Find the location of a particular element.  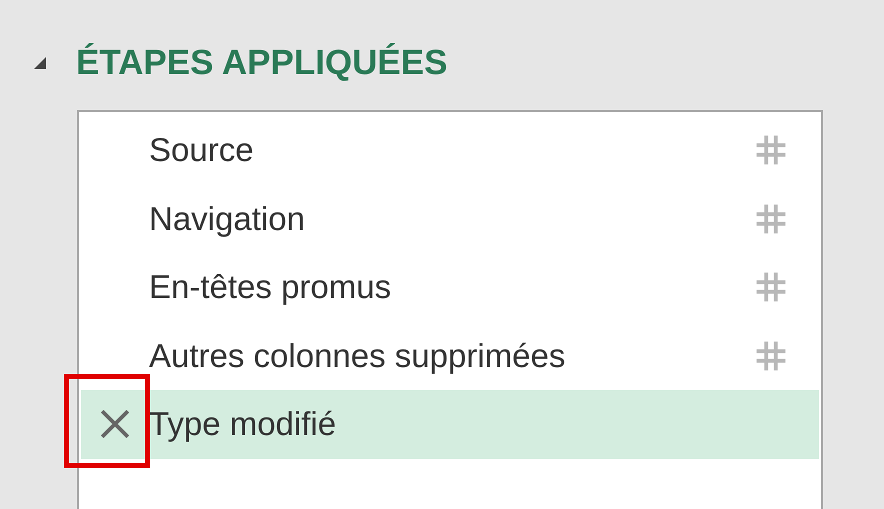

step-item: Autres colonnes supprimées is located at coordinates (450, 356).